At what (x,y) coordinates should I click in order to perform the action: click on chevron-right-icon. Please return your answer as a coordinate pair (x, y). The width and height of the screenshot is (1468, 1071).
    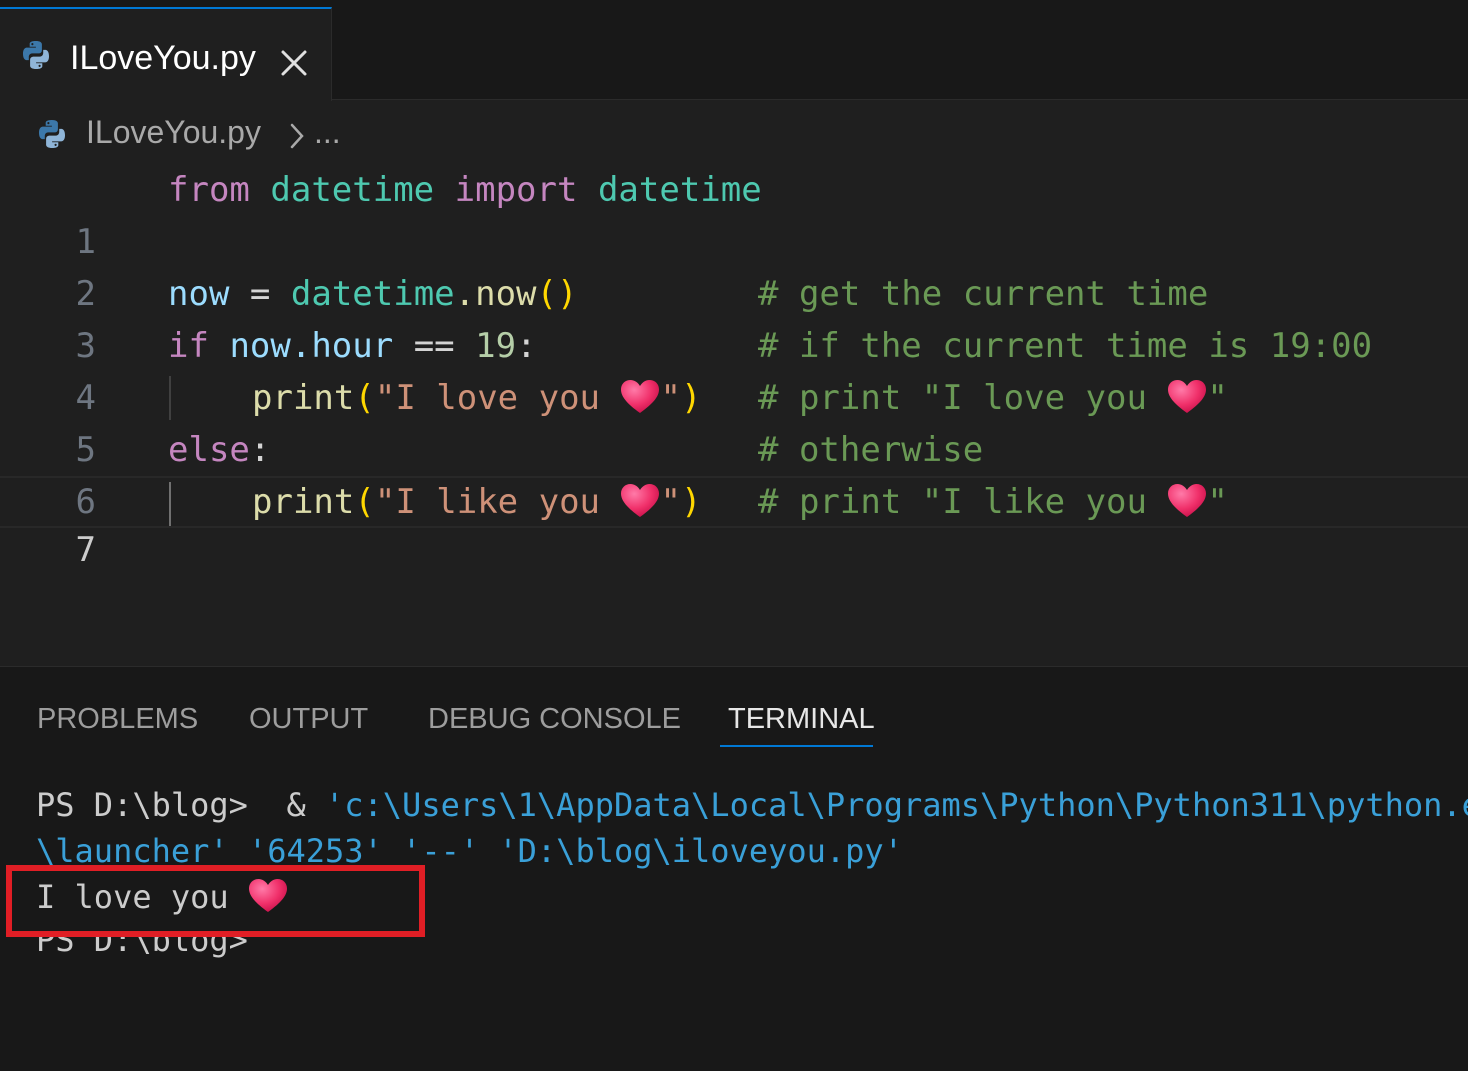
    Looking at the image, I should click on (297, 136).